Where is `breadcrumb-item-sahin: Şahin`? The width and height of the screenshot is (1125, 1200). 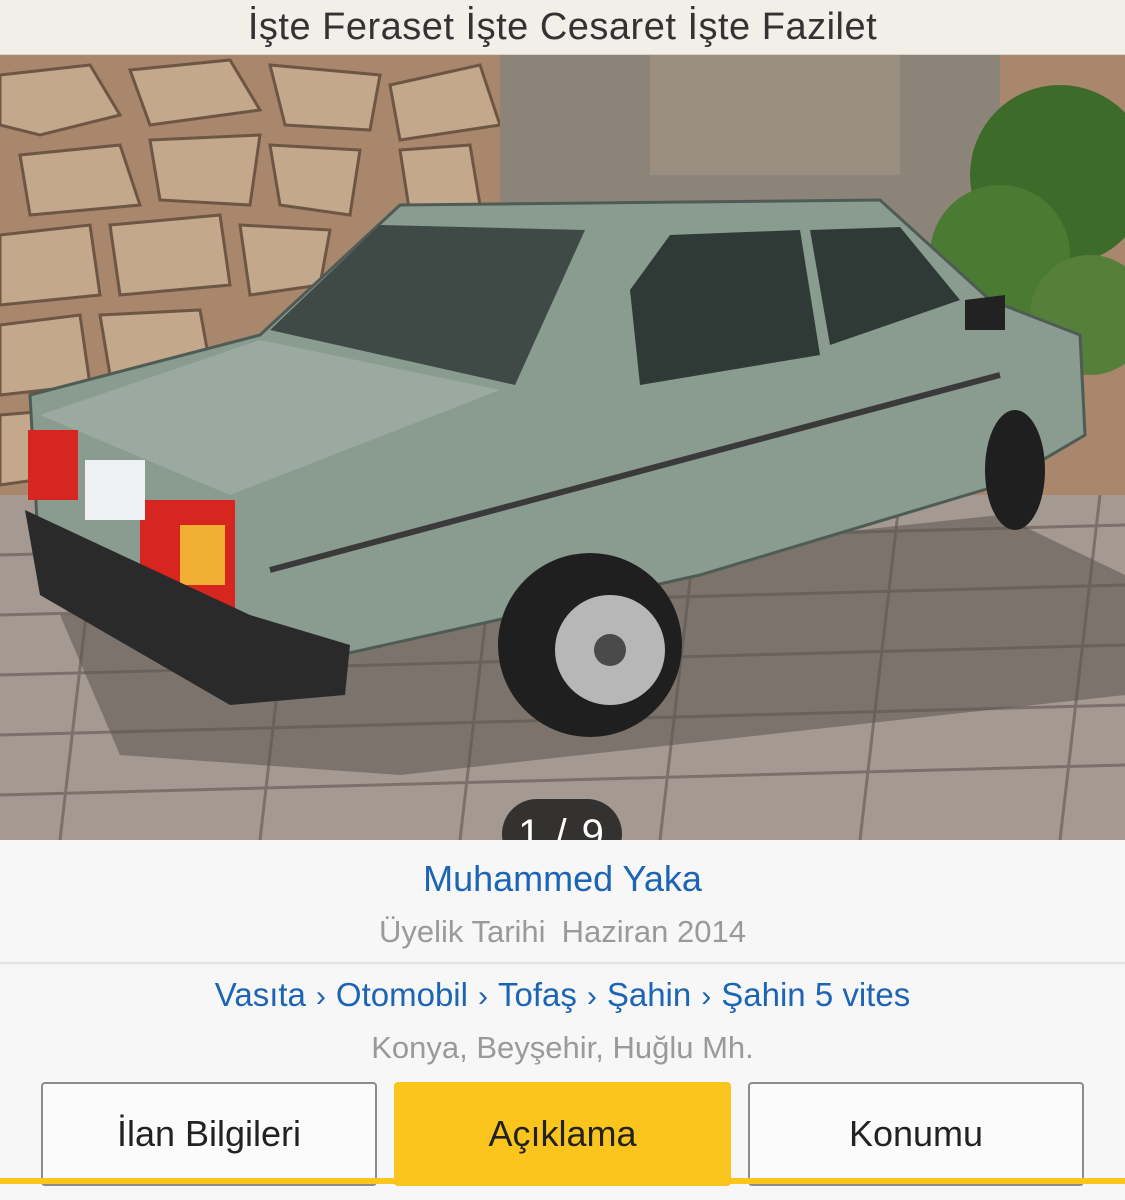
breadcrumb-item-sahin: Şahin is located at coordinates (649, 994).